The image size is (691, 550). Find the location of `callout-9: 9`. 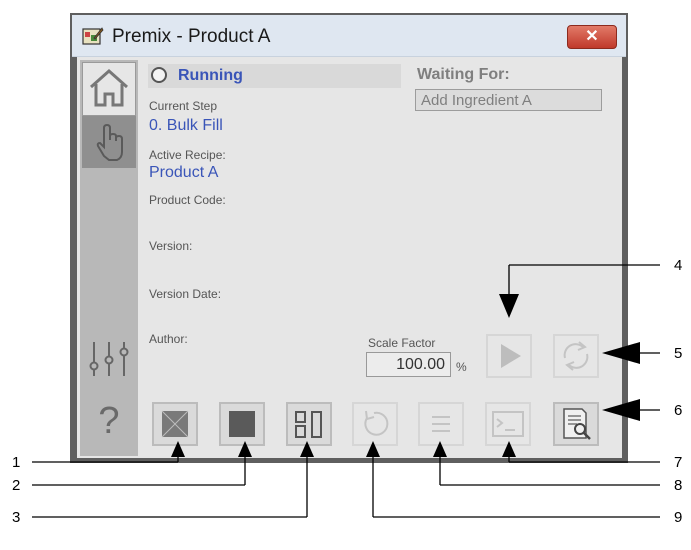

callout-9: 9 is located at coordinates (678, 517).